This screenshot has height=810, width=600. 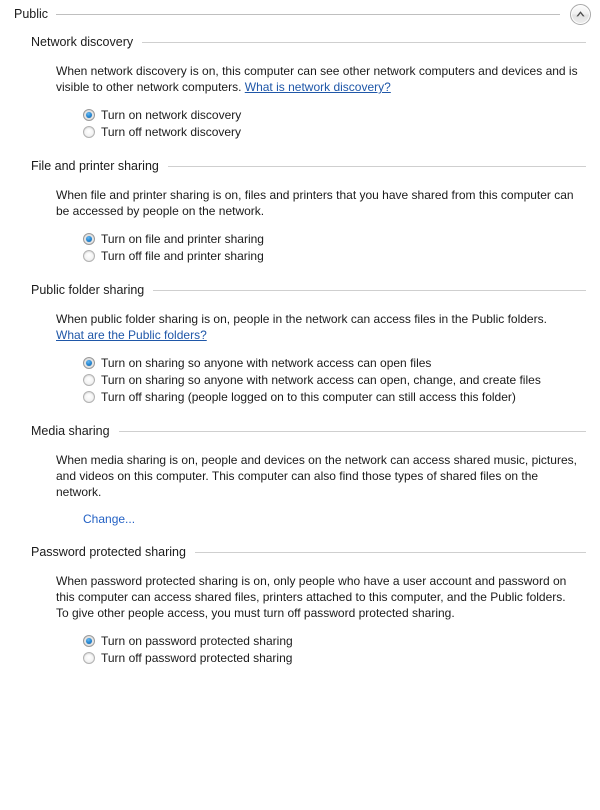 What do you see at coordinates (330, 132) in the screenshot?
I see `radio-option: Turn off network discovery` at bounding box center [330, 132].